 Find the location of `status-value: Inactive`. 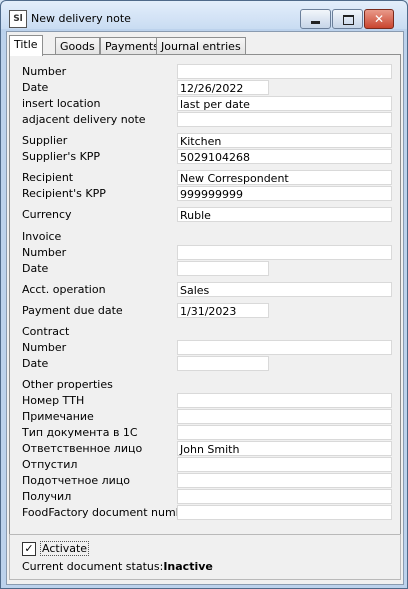

status-value: Inactive is located at coordinates (188, 566).